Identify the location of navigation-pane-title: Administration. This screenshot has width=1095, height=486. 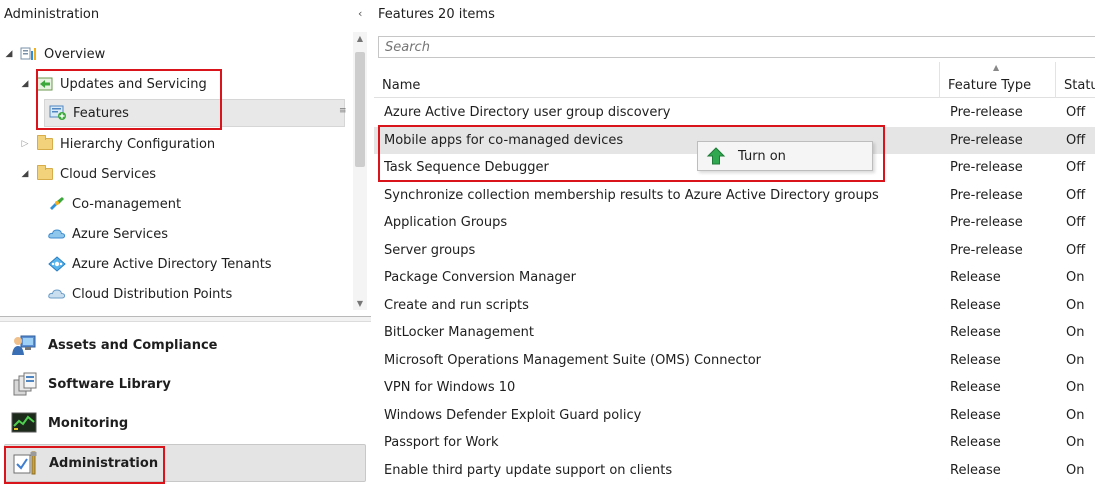
(52, 14).